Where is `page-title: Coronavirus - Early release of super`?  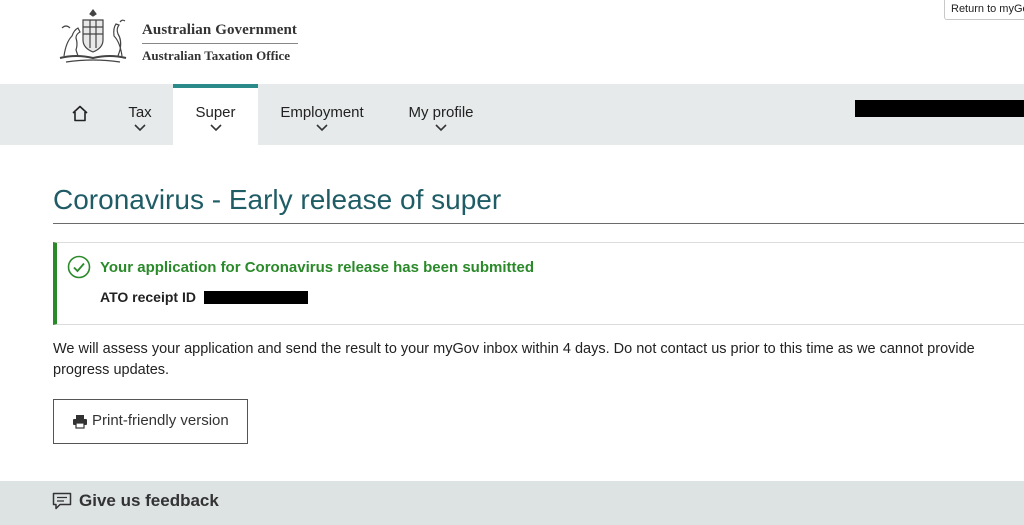 page-title: Coronavirus - Early release of super is located at coordinates (277, 199).